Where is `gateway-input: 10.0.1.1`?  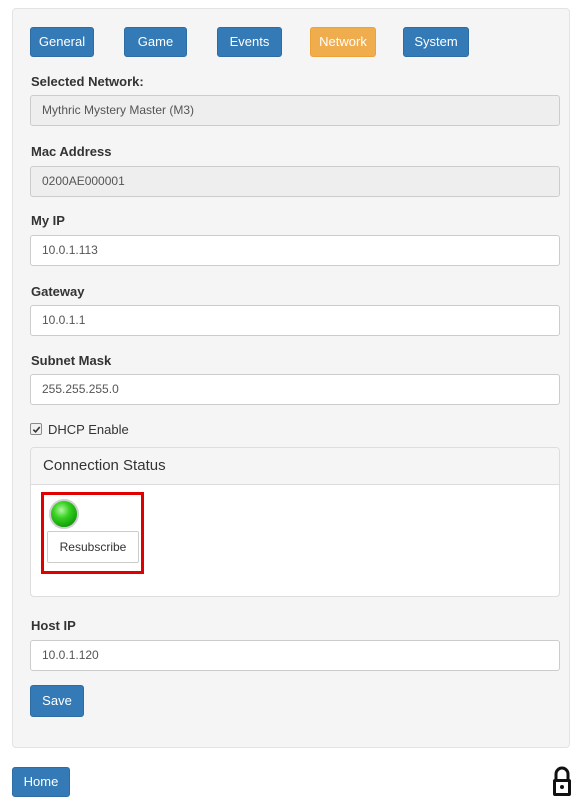
gateway-input: 10.0.1.1 is located at coordinates (295, 320).